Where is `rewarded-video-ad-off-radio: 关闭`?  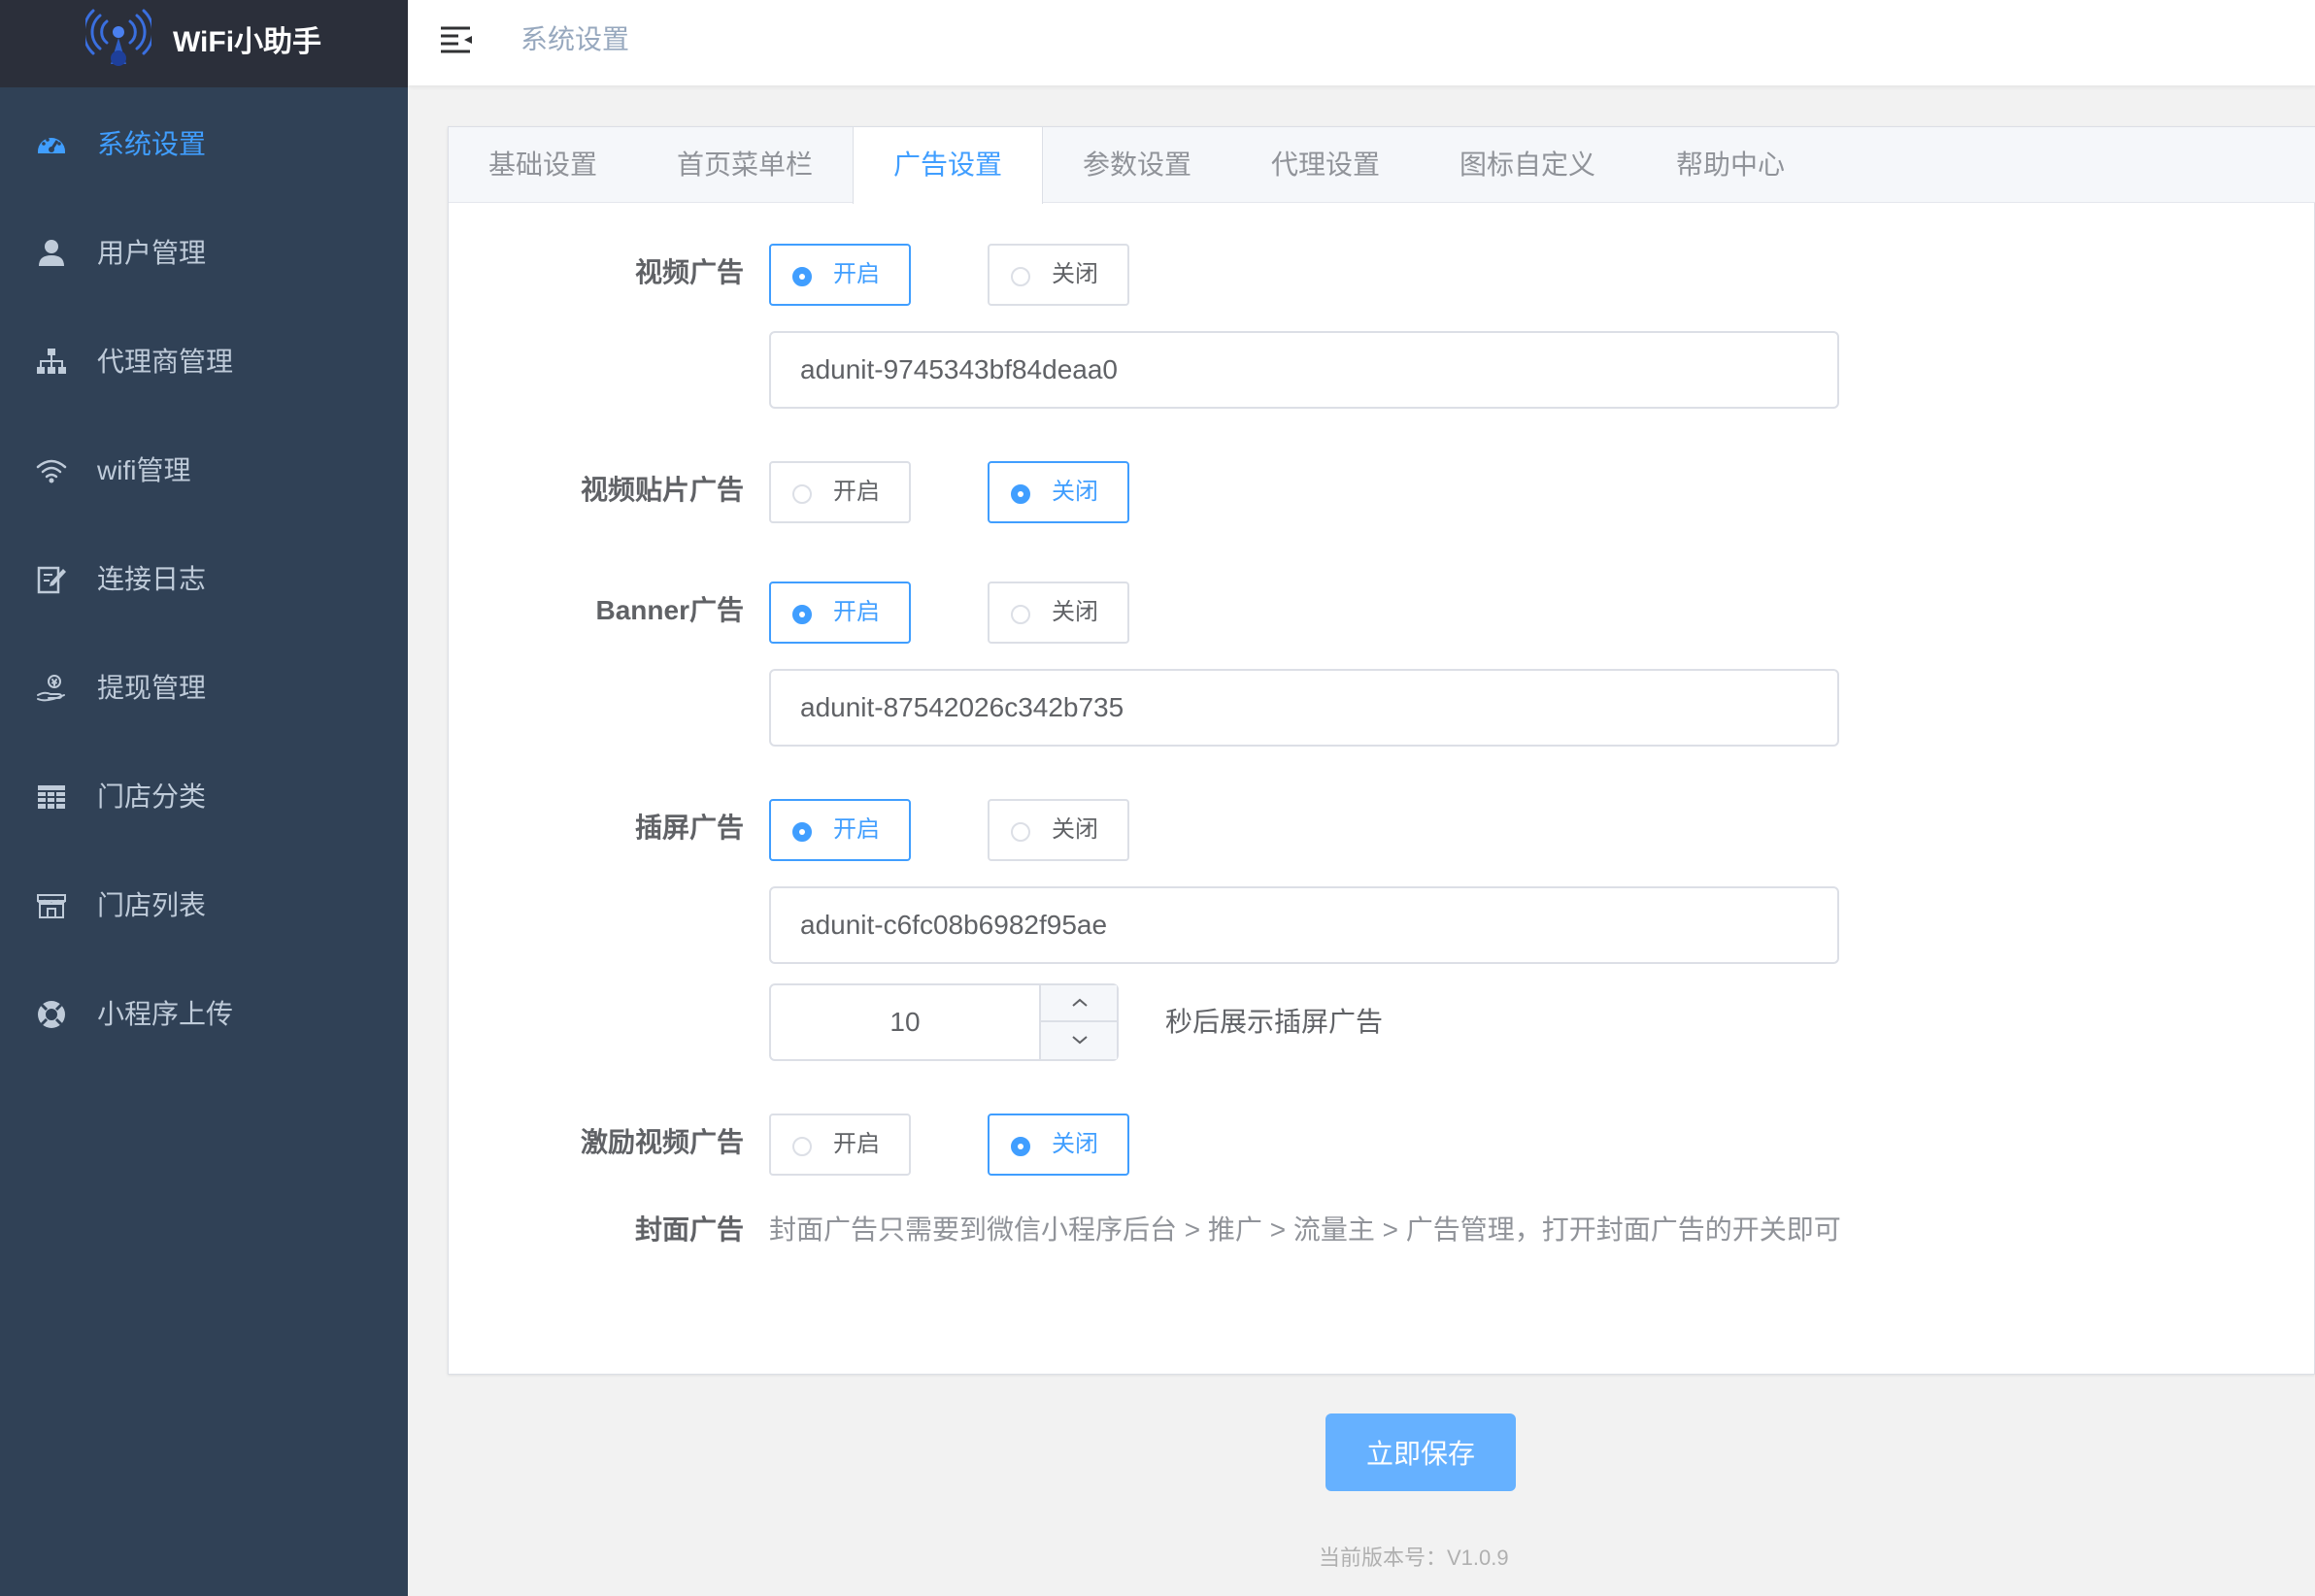 rewarded-video-ad-off-radio: 关闭 is located at coordinates (1058, 1145).